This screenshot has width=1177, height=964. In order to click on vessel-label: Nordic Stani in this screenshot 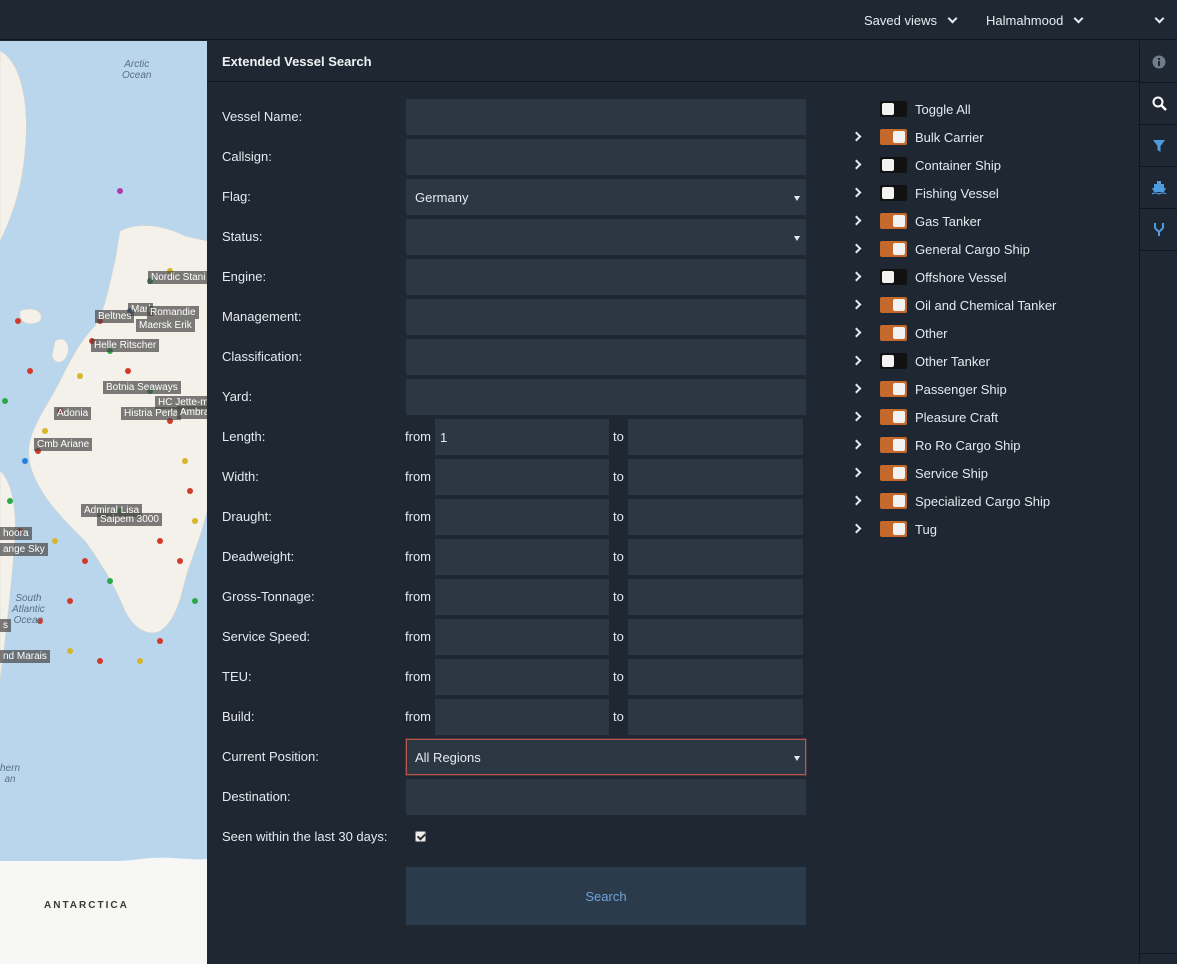, I will do `click(177, 277)`.